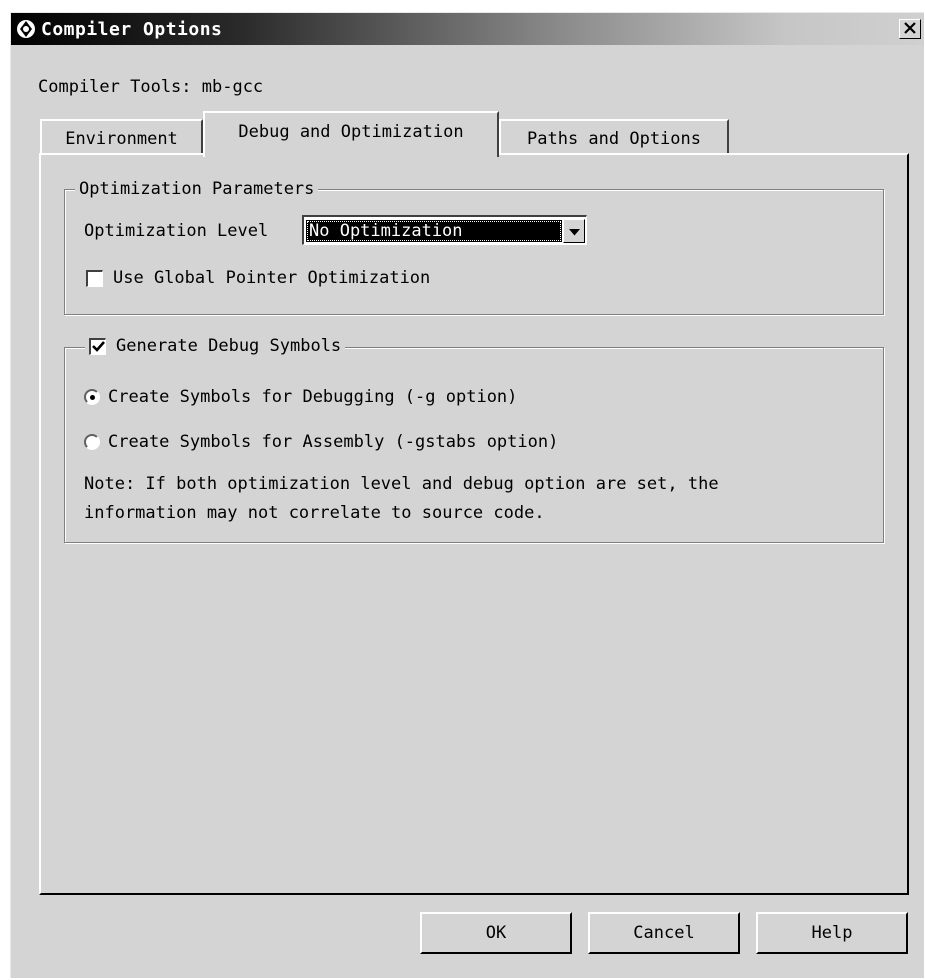  I want to click on global-pointer-label: Use Global Pointer Optimization, so click(272, 278).